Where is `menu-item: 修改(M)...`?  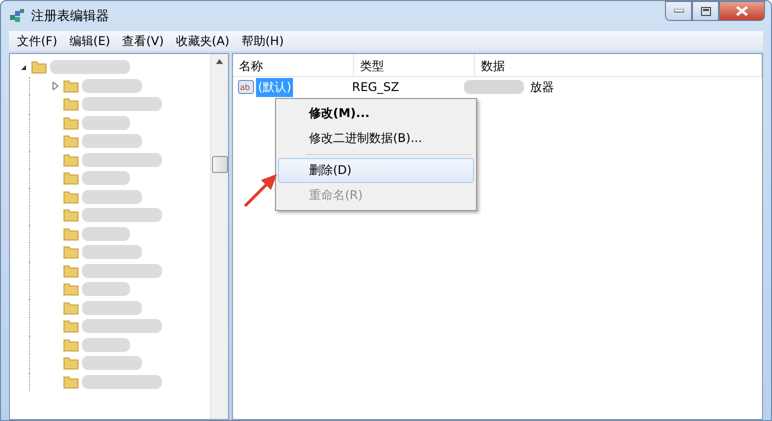
menu-item: 修改(M)... is located at coordinates (376, 113).